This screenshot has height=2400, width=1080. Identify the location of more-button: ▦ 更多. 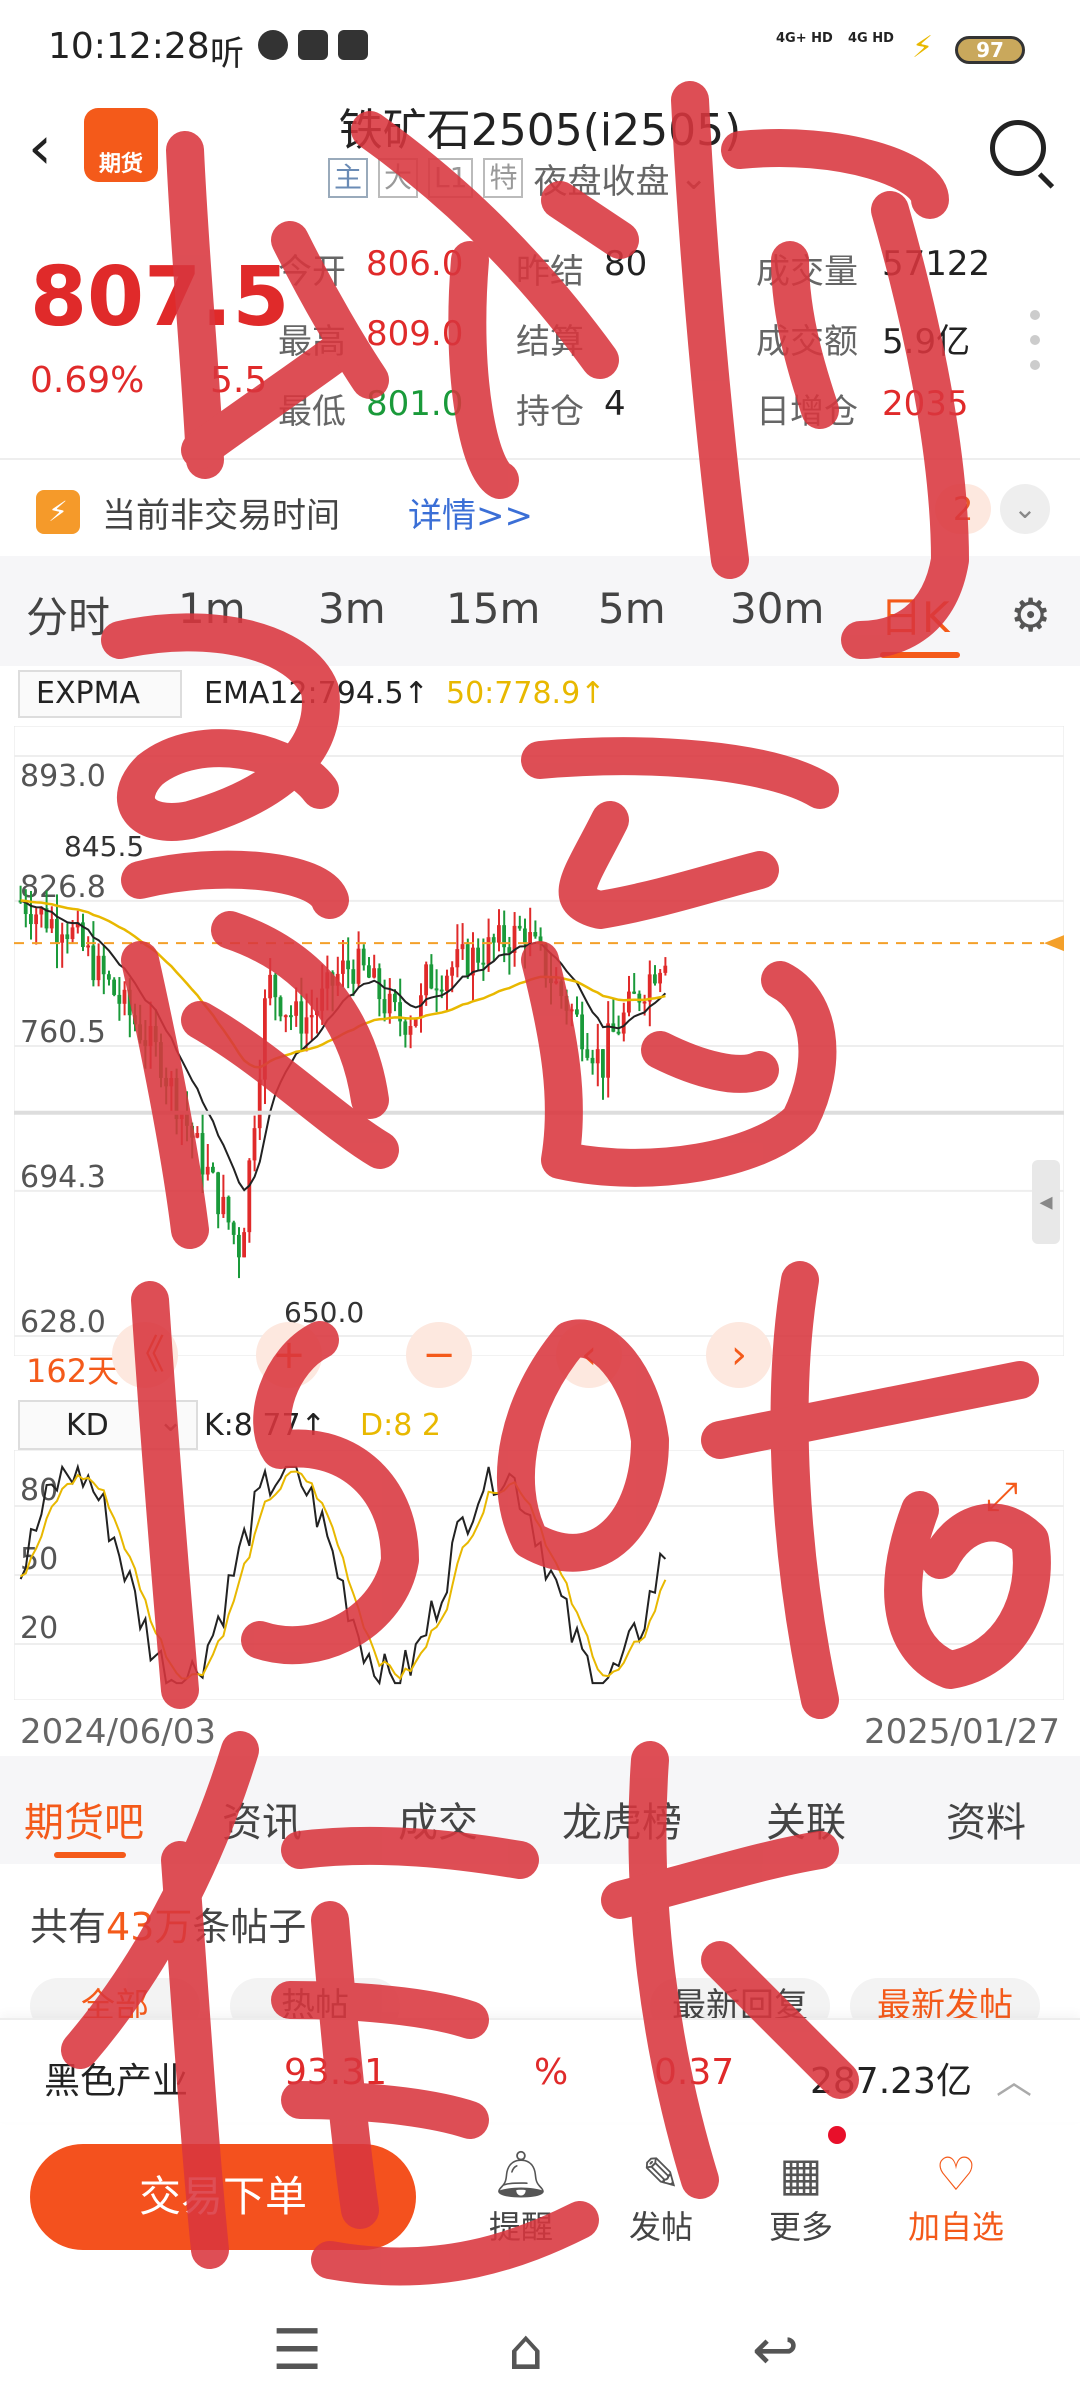
(801, 2197).